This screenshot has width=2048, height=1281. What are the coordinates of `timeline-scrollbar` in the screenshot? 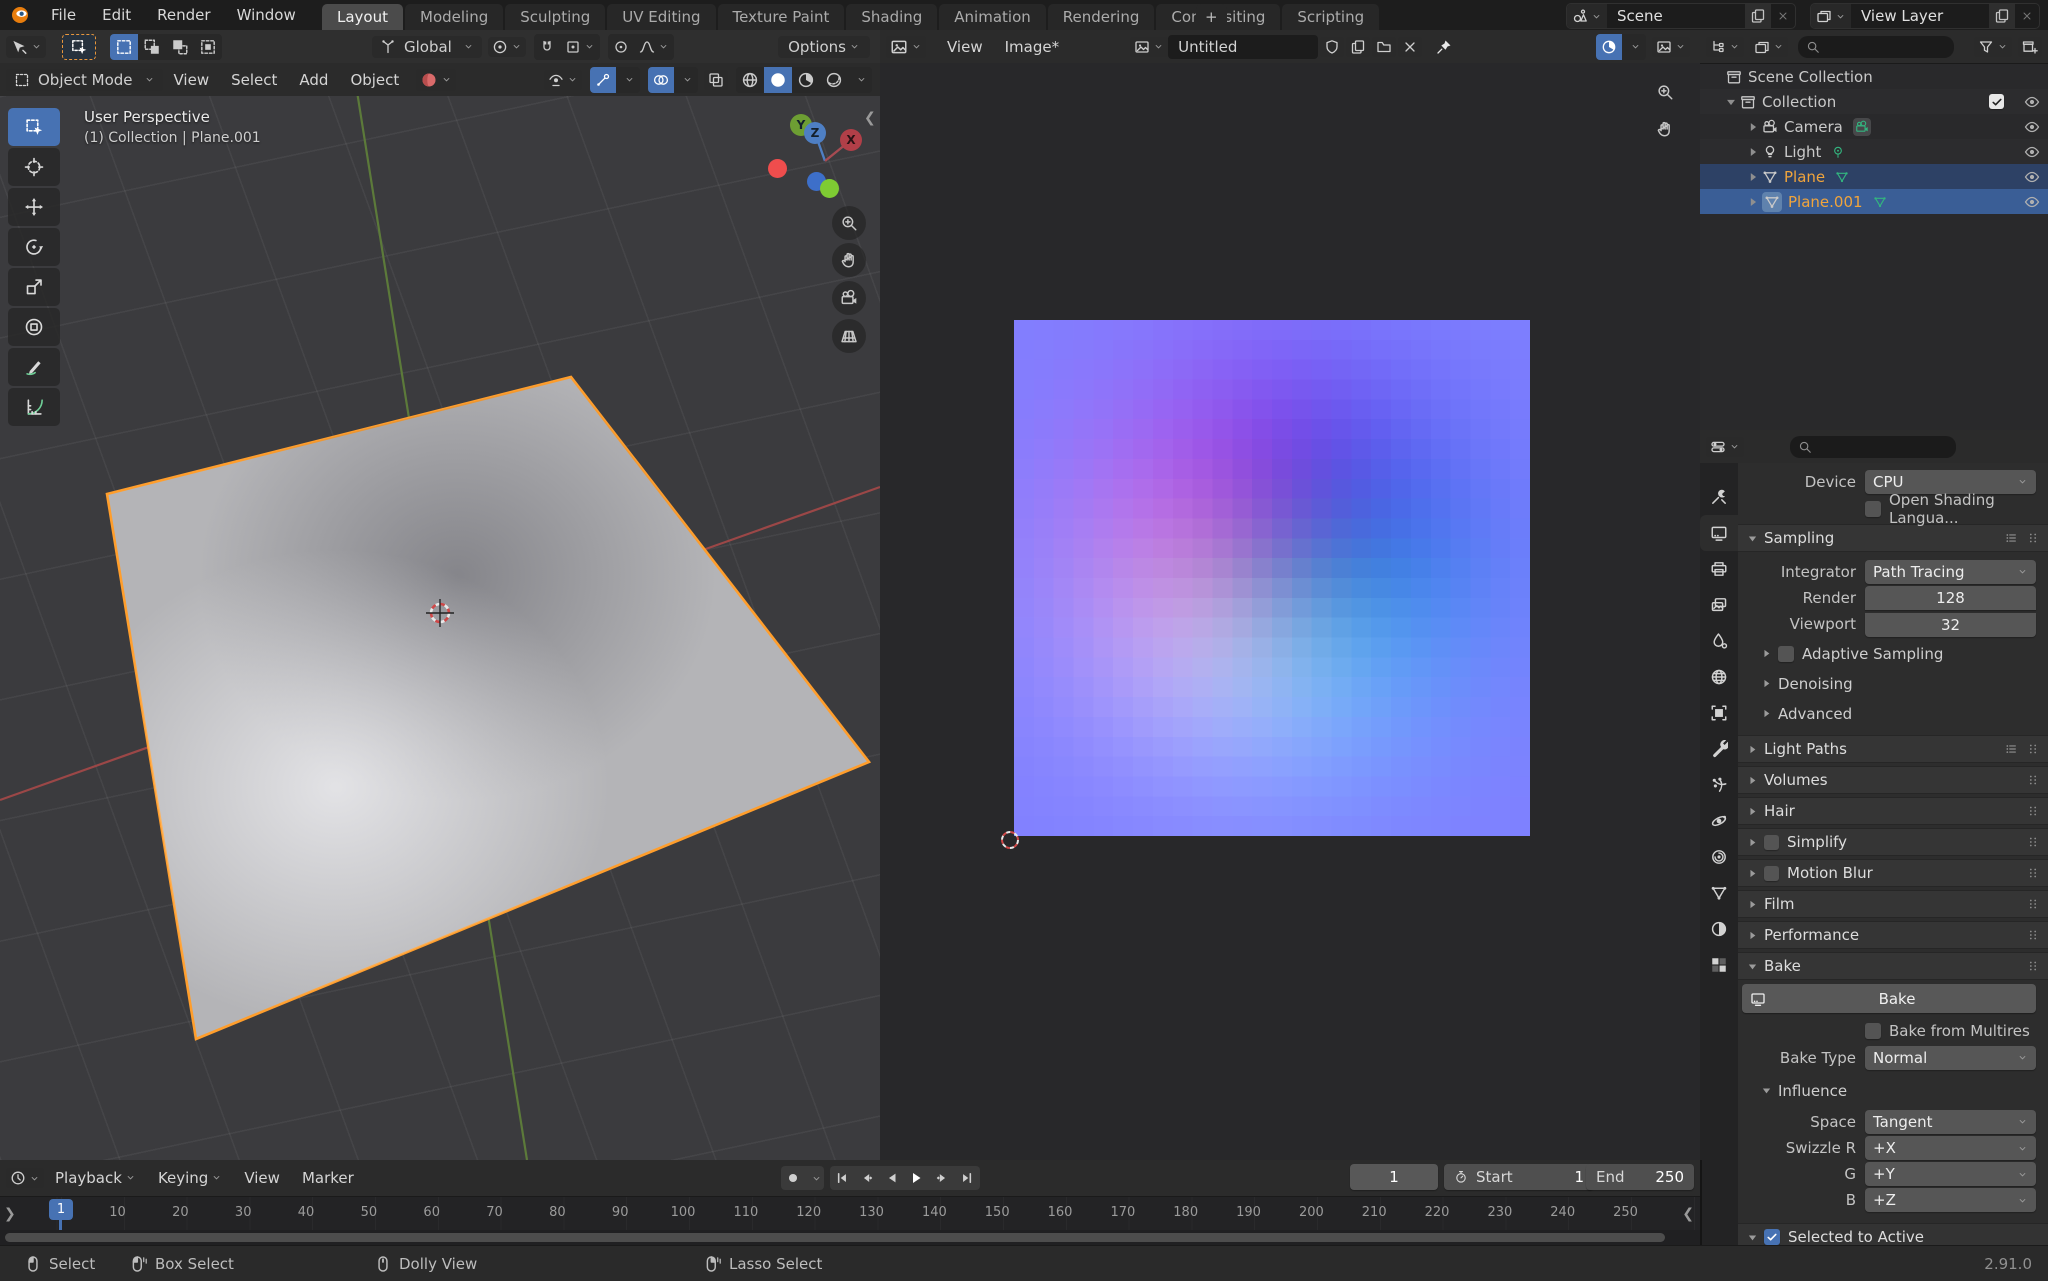 It's located at (850, 1237).